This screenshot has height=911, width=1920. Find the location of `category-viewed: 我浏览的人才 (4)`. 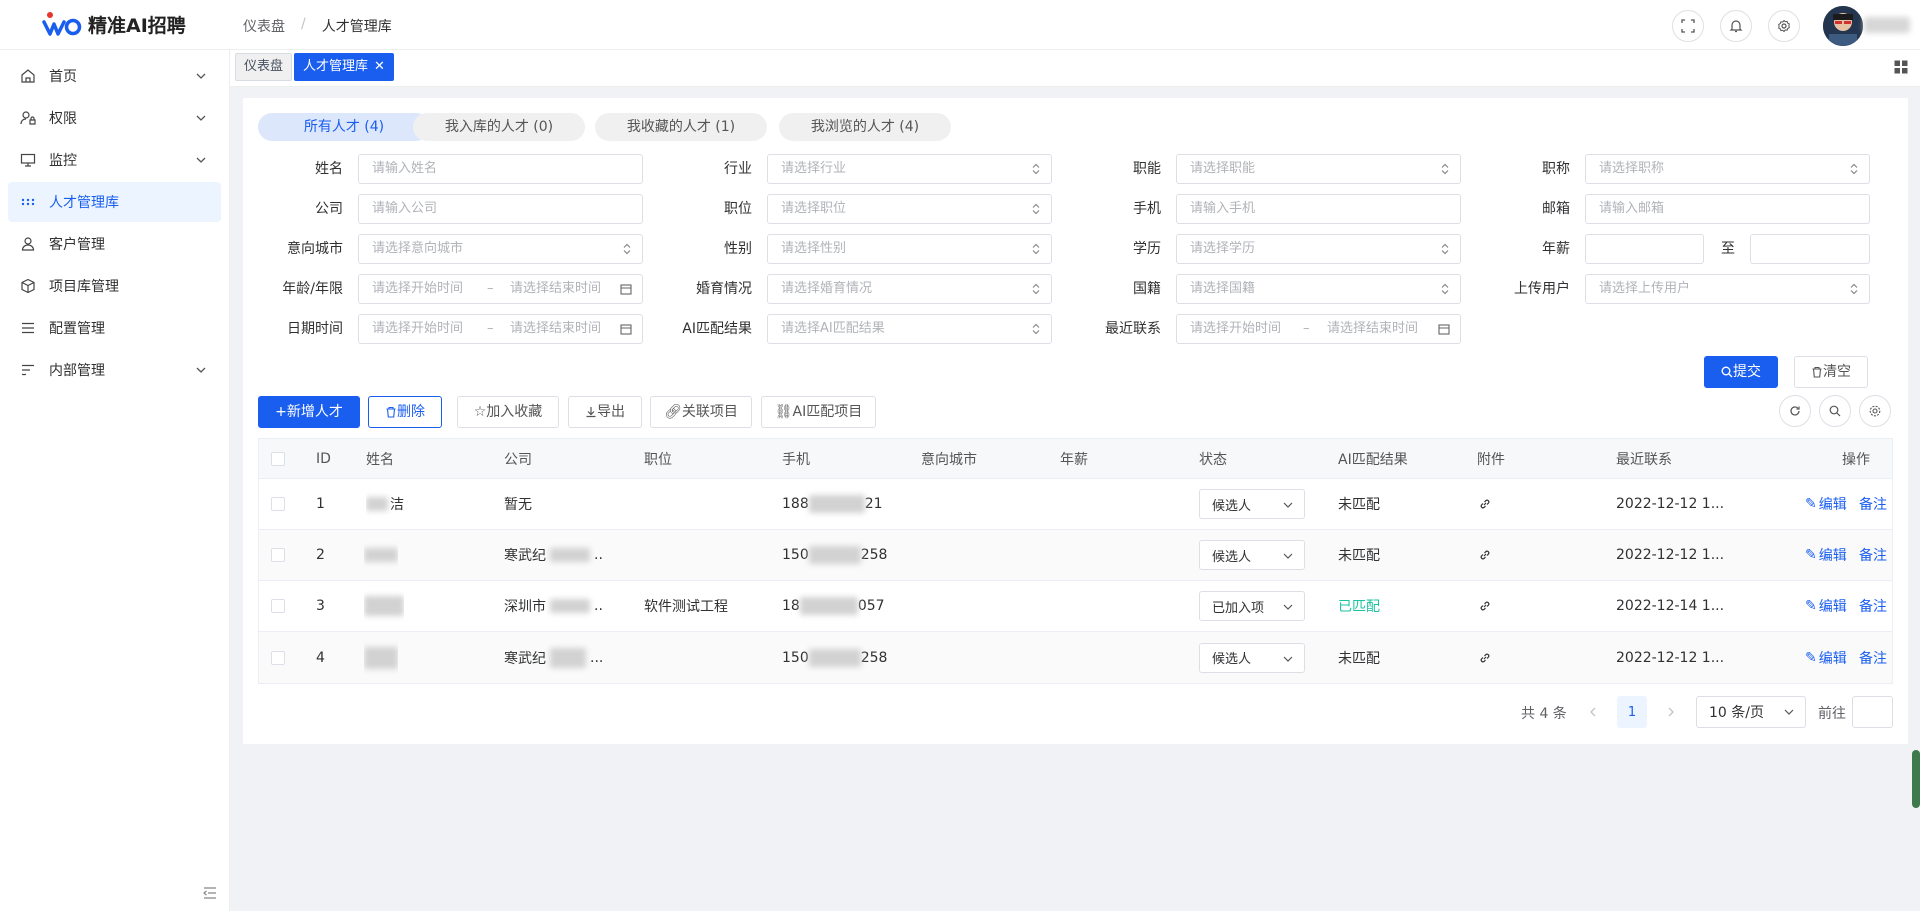

category-viewed: 我浏览的人才 (4) is located at coordinates (865, 127).